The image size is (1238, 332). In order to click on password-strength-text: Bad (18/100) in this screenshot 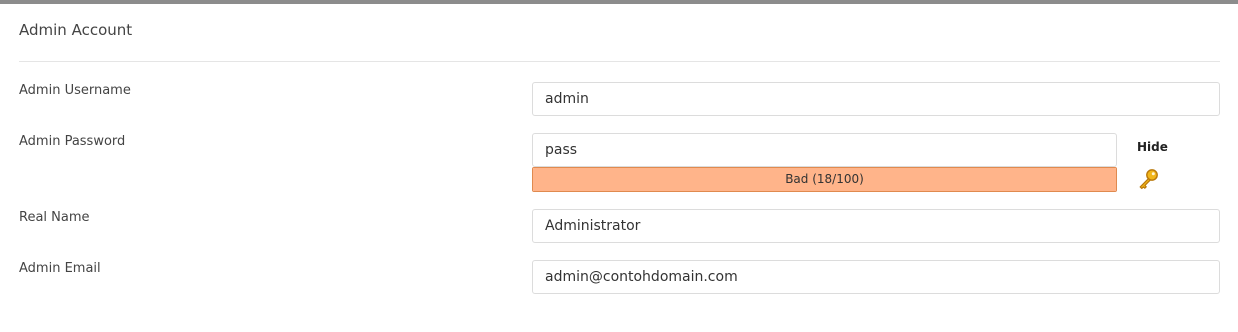, I will do `click(824, 179)`.